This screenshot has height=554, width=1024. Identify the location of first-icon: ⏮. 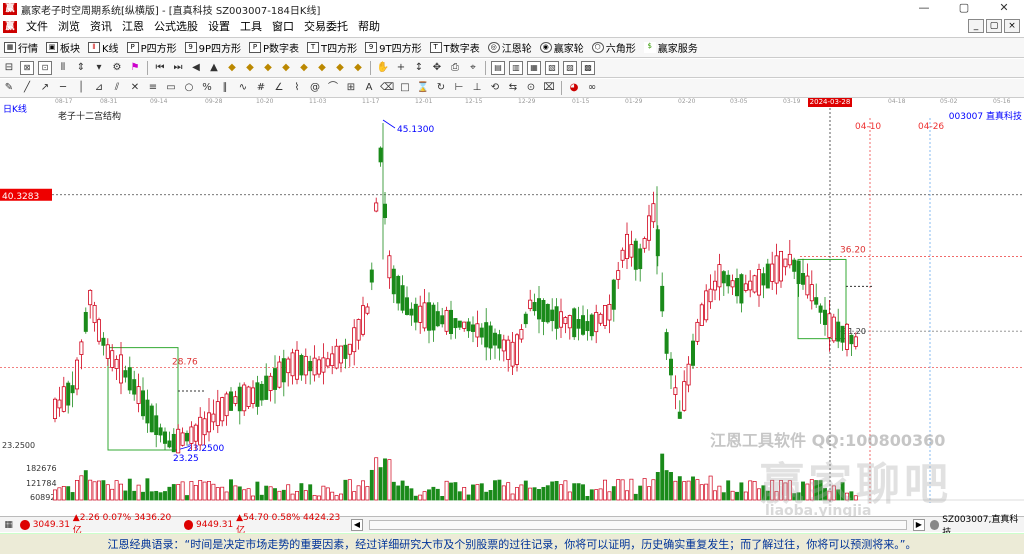
(160, 68).